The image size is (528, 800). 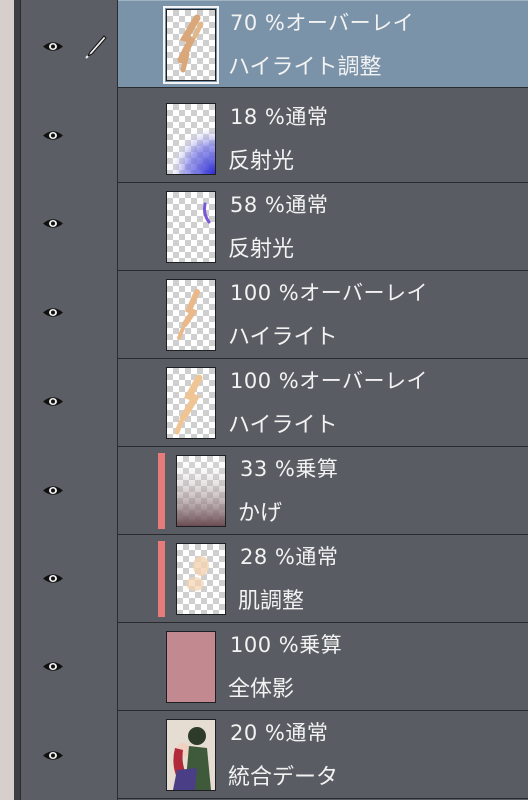 What do you see at coordinates (279, 205) in the screenshot?
I see `layer-blend-mode: 58 %通常` at bounding box center [279, 205].